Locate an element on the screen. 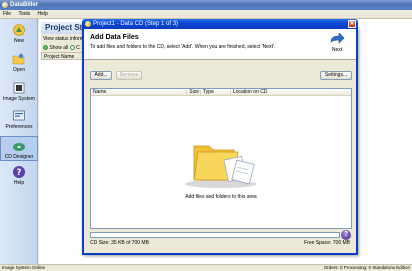 Image resolution: width=412 pixels, height=271 pixels. app-titlebar: DataBiller is located at coordinates (206, 5).